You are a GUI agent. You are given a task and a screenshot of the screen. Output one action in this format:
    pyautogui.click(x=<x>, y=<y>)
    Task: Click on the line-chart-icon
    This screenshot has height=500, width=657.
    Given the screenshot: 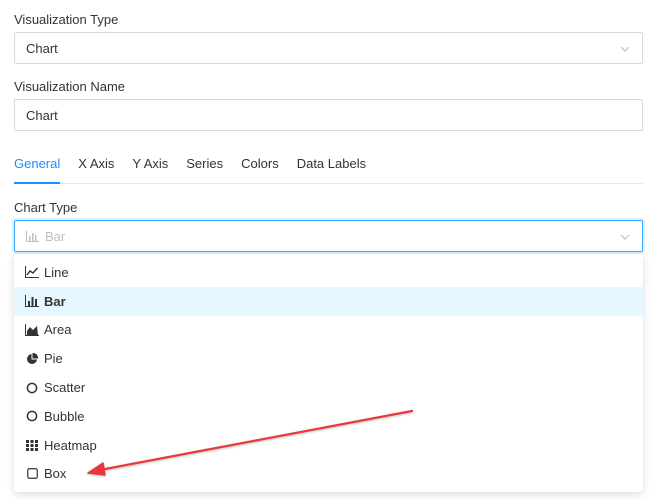 What is the action you would take?
    pyautogui.click(x=32, y=272)
    